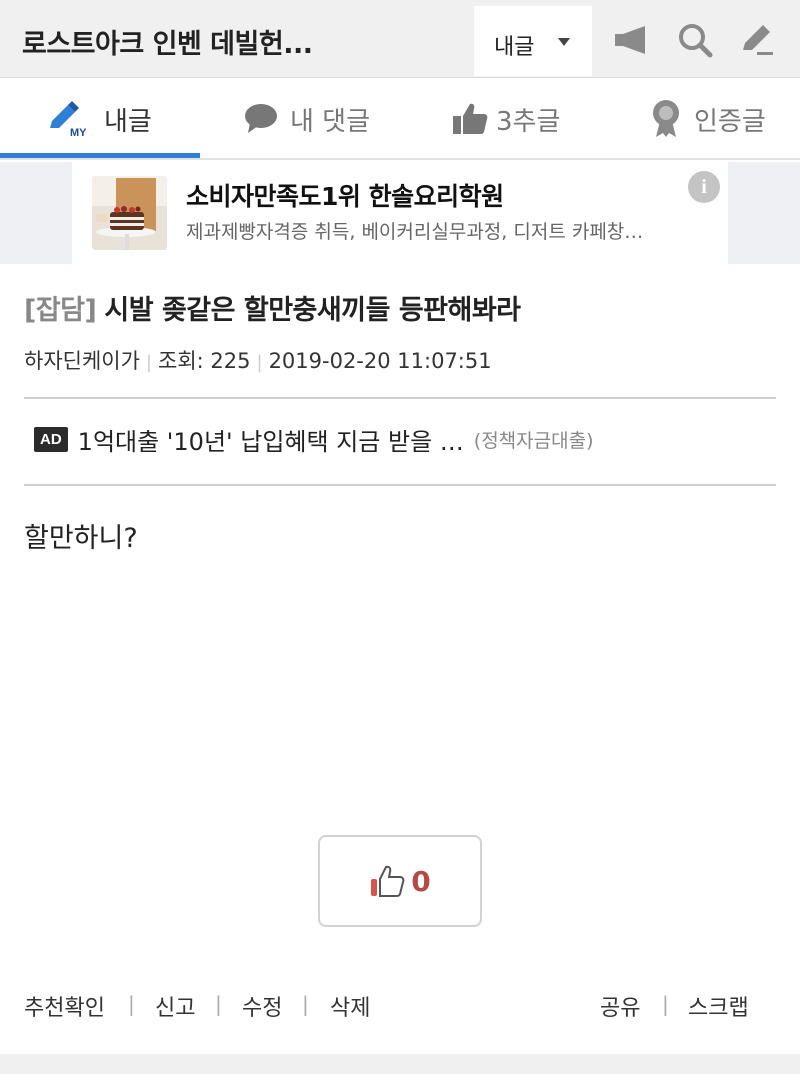 This screenshot has width=800, height=1074. Describe the element at coordinates (380, 361) in the screenshot. I see `post-date: 2019-02-20 11:07:51` at that location.